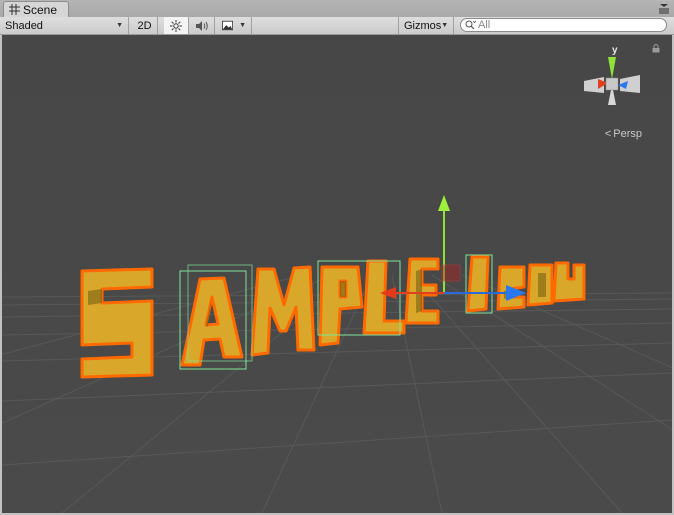 This screenshot has width=674, height=515. I want to click on gizmos-dropdown: Gizmos ▼, so click(426, 25).